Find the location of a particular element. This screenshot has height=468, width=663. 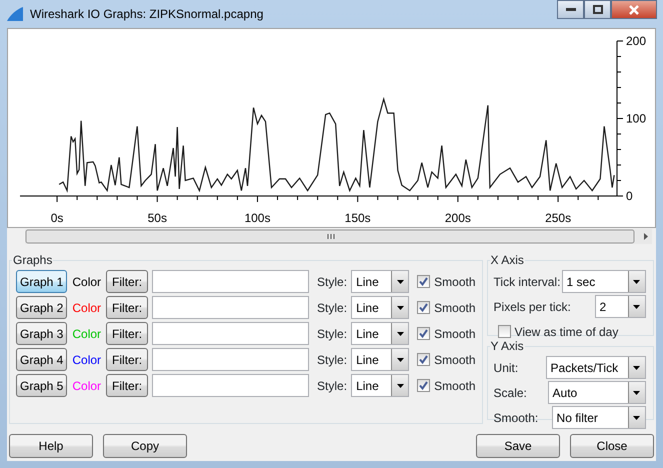

y-tick-label: 200 is located at coordinates (636, 41).